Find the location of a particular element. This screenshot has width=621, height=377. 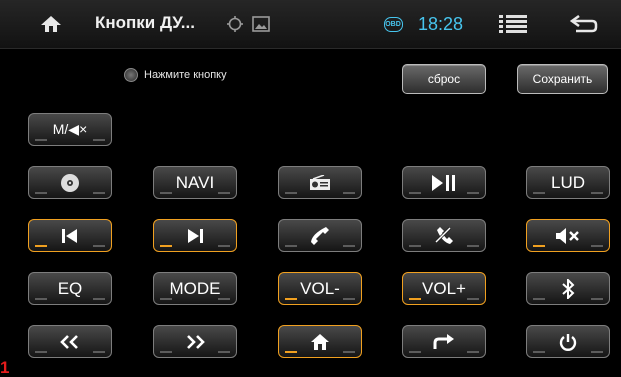

volume-down-key: VOL- is located at coordinates (320, 288).